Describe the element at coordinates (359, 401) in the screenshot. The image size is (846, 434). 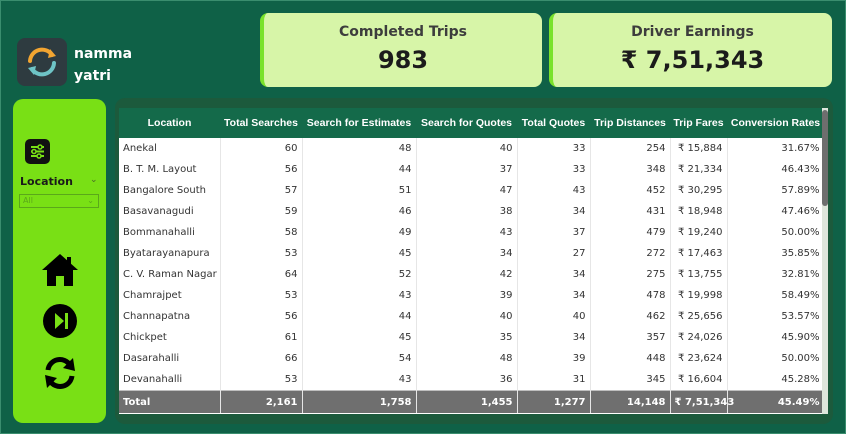
I see `total-value-cell: 1,758` at that location.